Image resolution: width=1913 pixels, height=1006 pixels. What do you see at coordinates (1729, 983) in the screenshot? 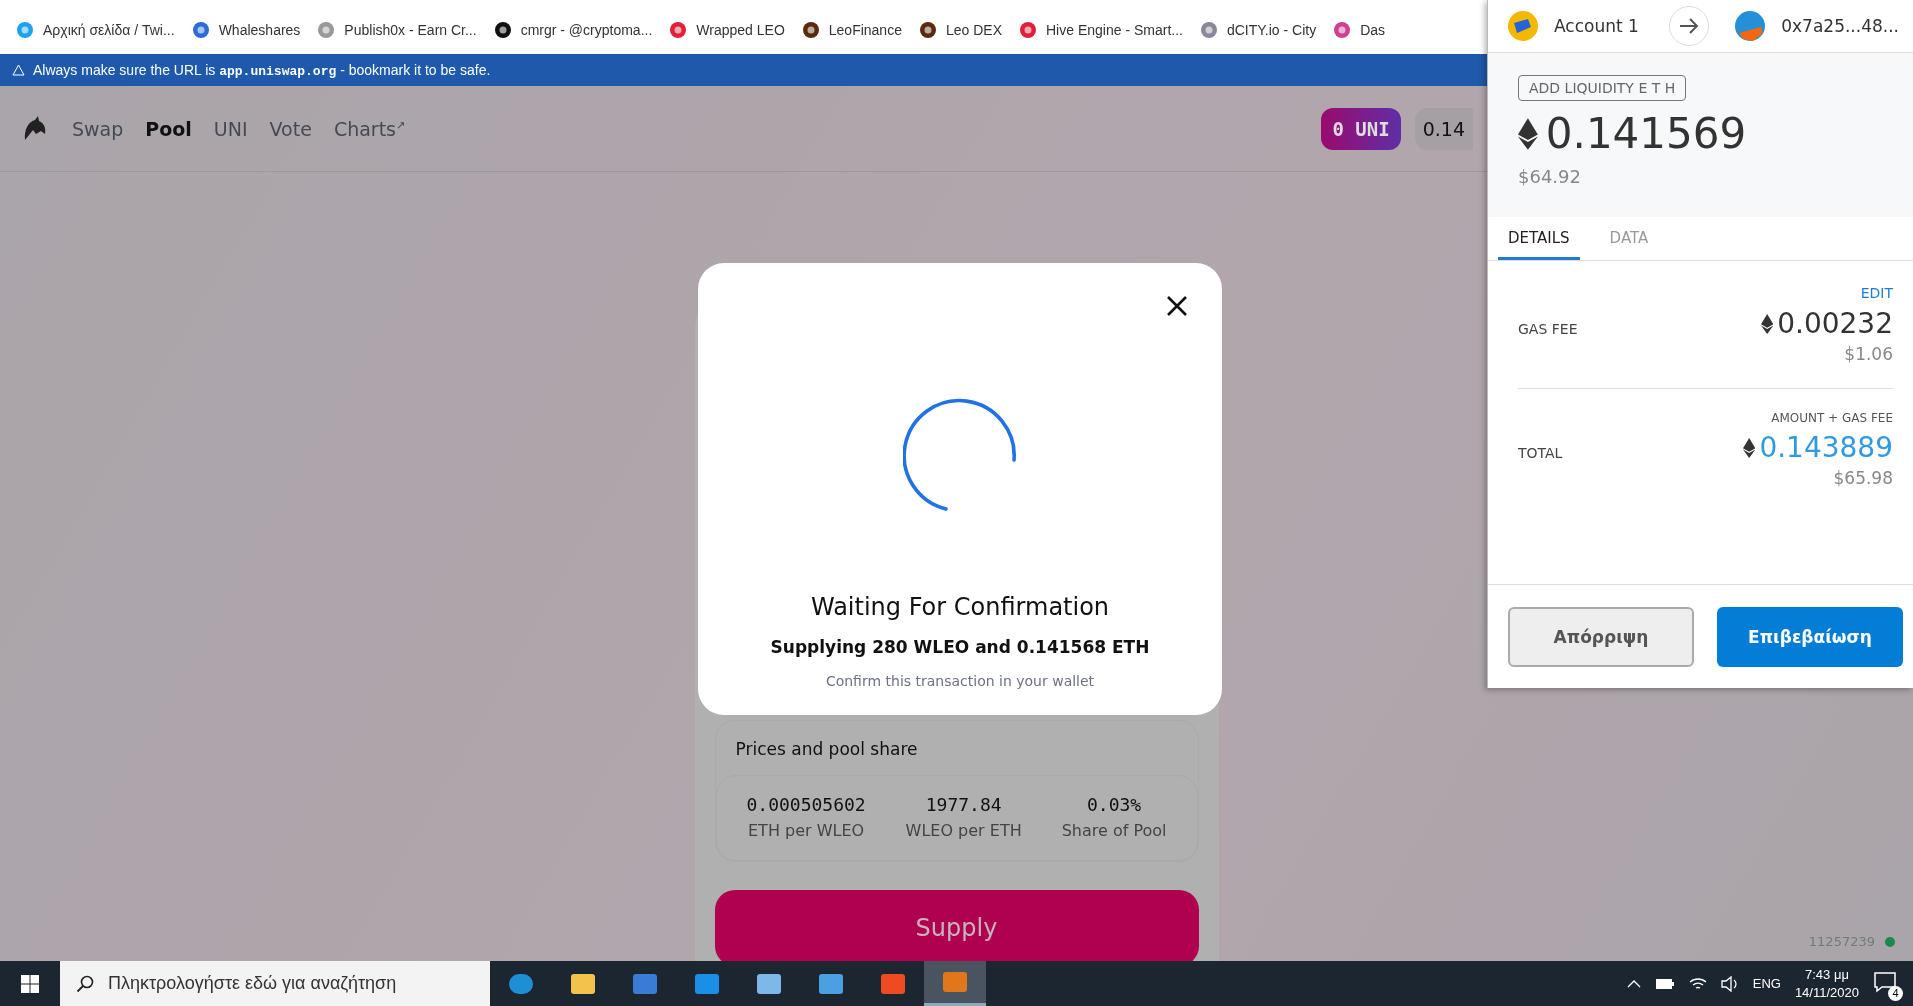
I see `speaker-icon` at bounding box center [1729, 983].